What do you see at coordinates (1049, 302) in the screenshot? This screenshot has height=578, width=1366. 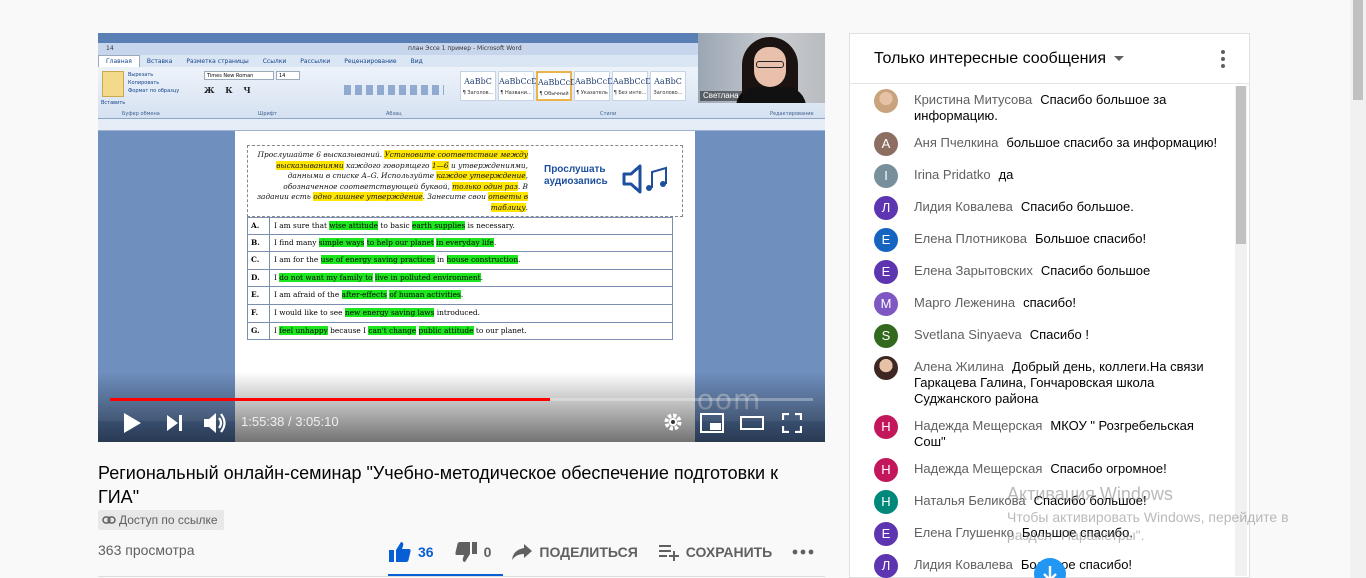 I see `chat-text: спасибо!` at bounding box center [1049, 302].